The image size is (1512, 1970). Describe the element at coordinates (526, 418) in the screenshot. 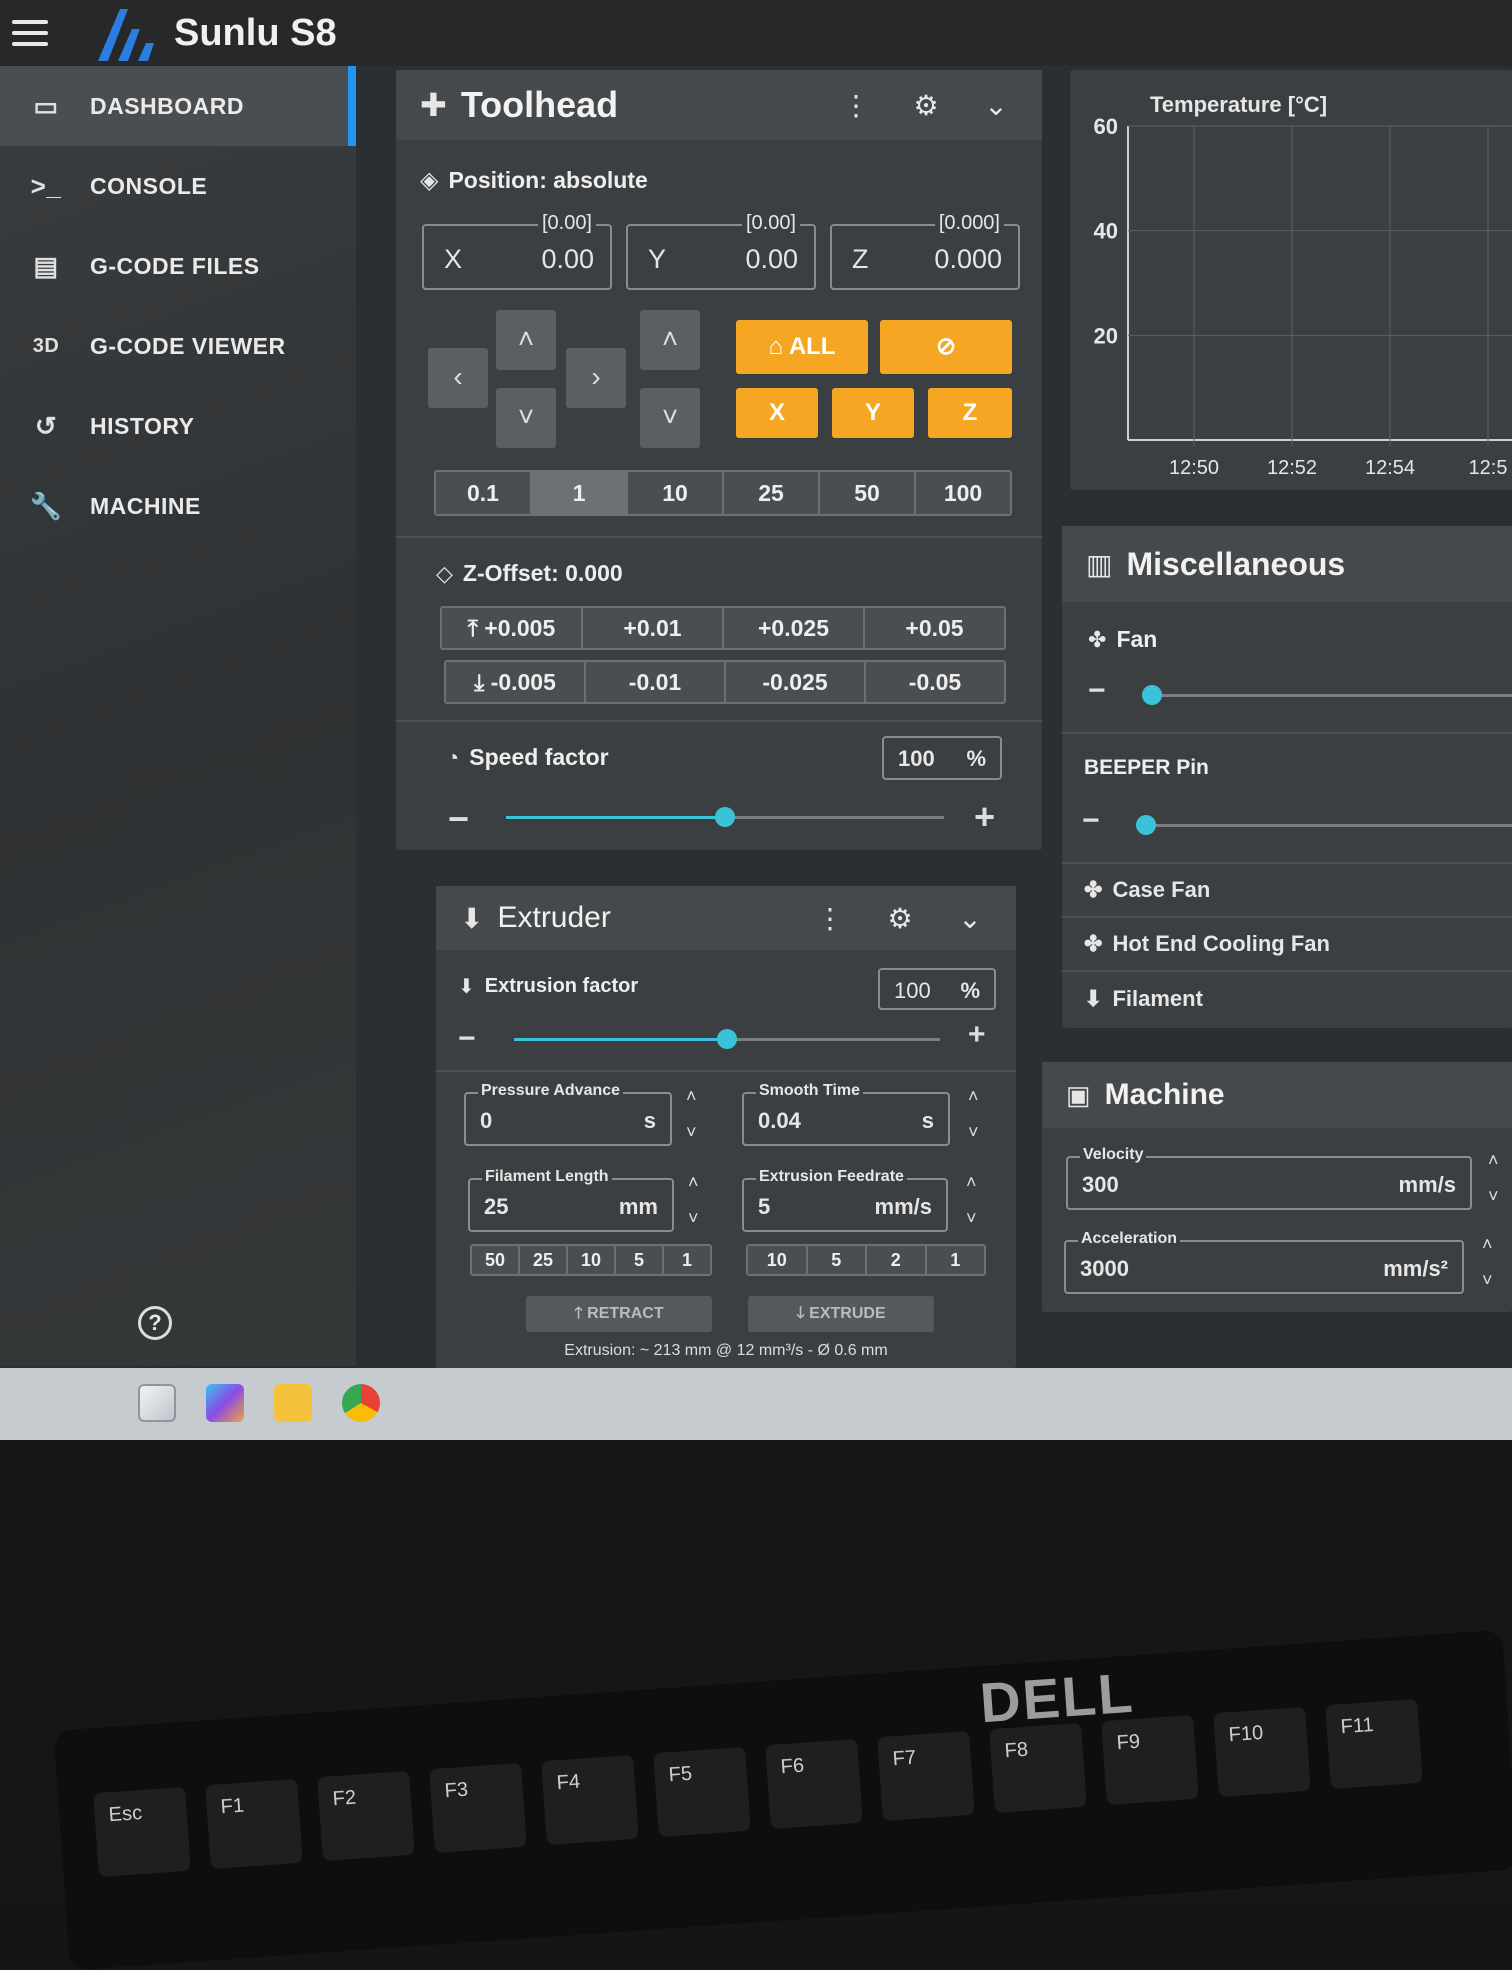

I see `jog-y-minus-button: ˅` at that location.